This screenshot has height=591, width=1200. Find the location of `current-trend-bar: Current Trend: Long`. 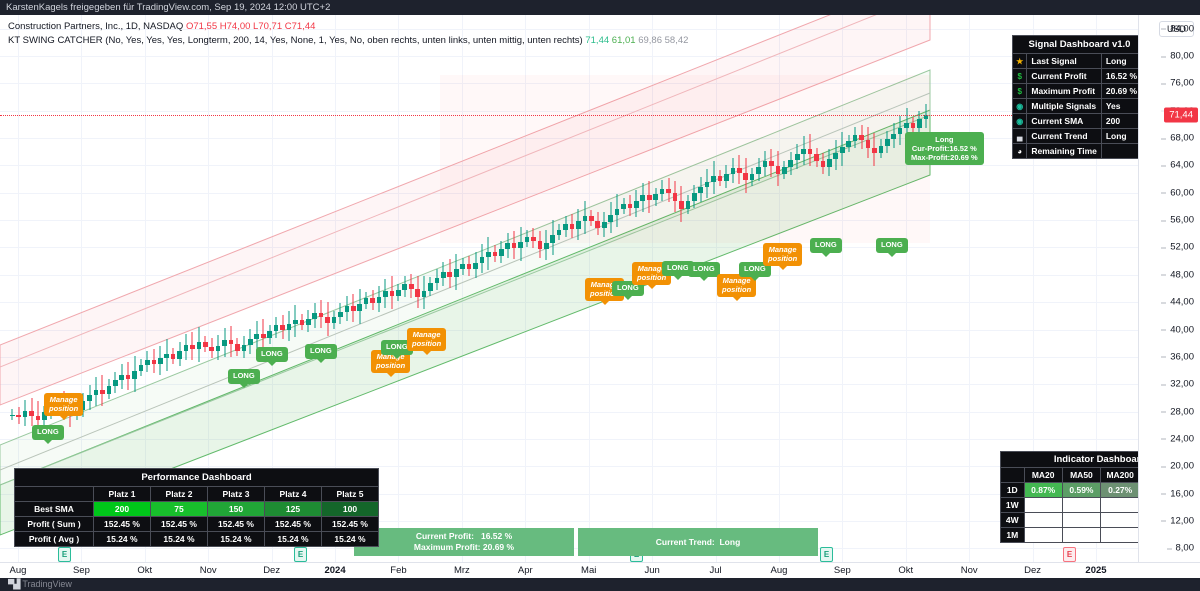

current-trend-bar: Current Trend: Long is located at coordinates (698, 542).